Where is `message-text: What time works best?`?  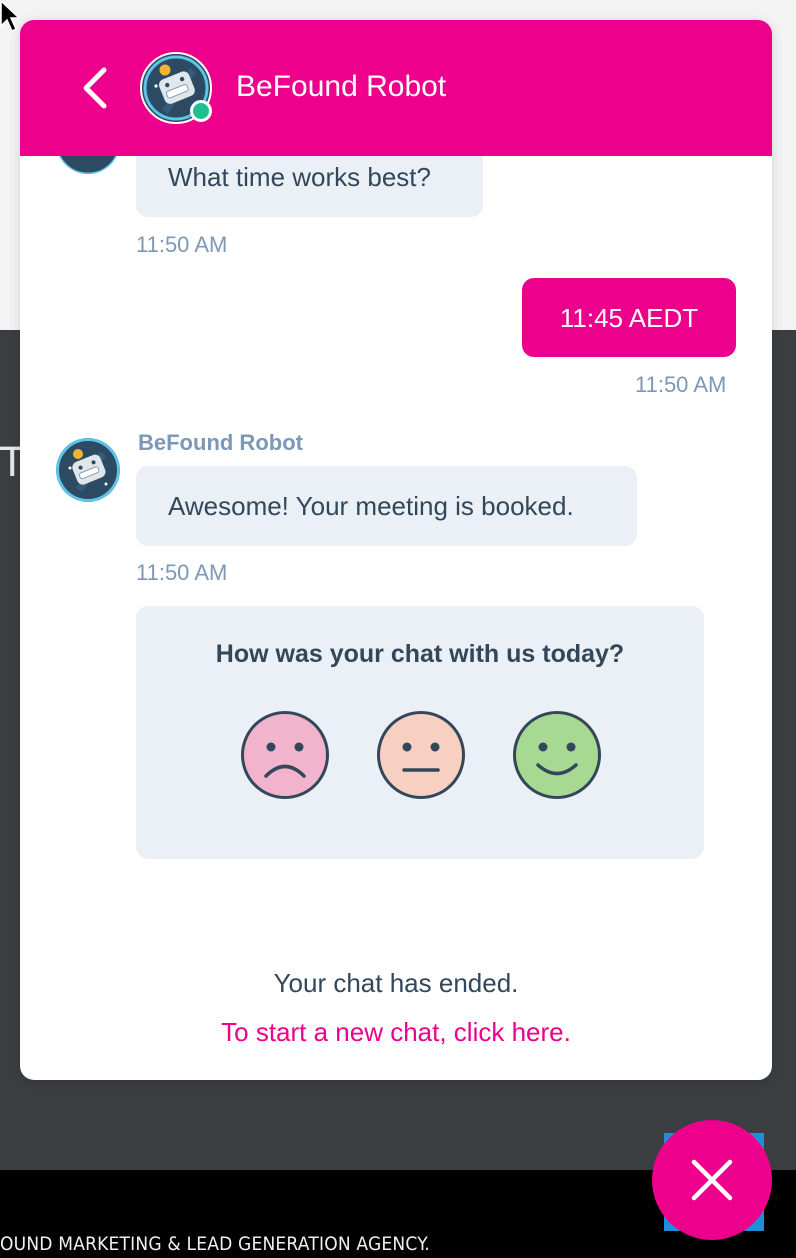 message-text: What time works best? is located at coordinates (299, 177).